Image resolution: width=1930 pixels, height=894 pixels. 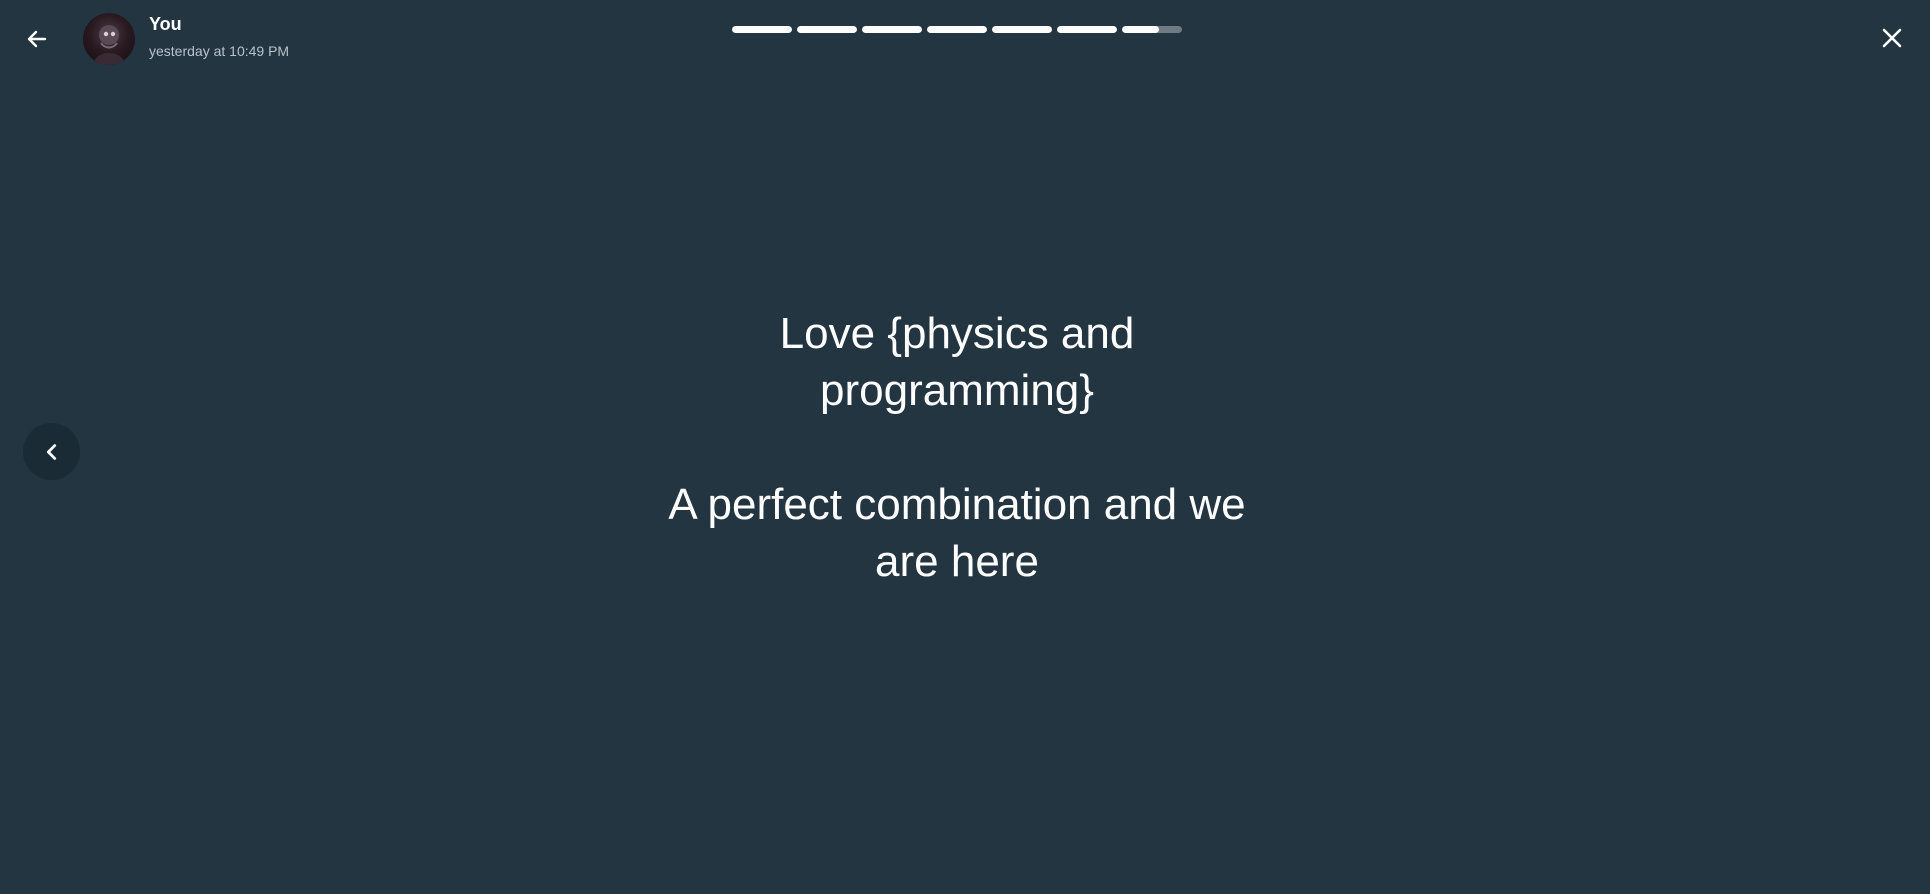 I want to click on status-progress-bar, so click(x=957, y=29).